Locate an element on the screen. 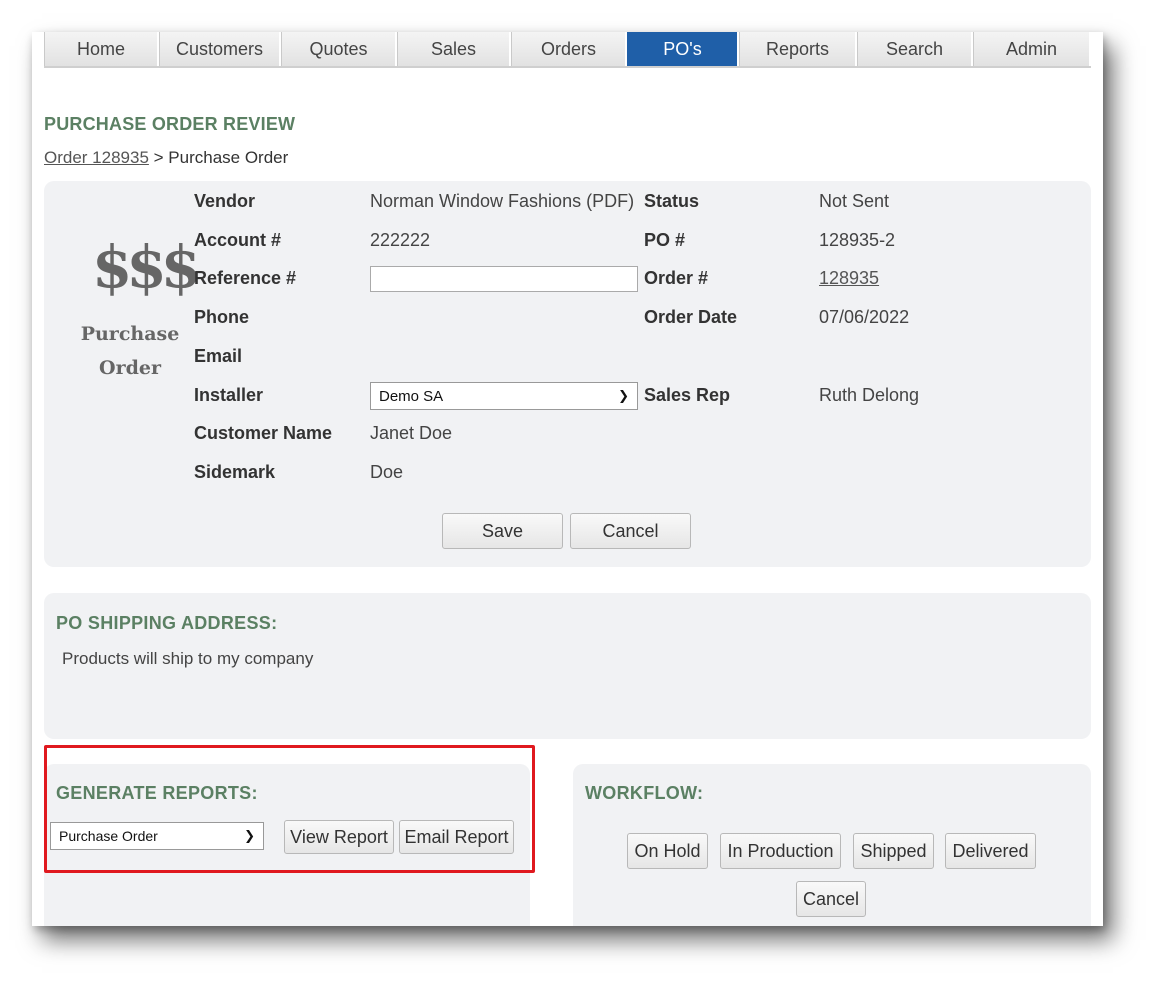 The image size is (1168, 992). nav-admin: Admin is located at coordinates (1032, 49).